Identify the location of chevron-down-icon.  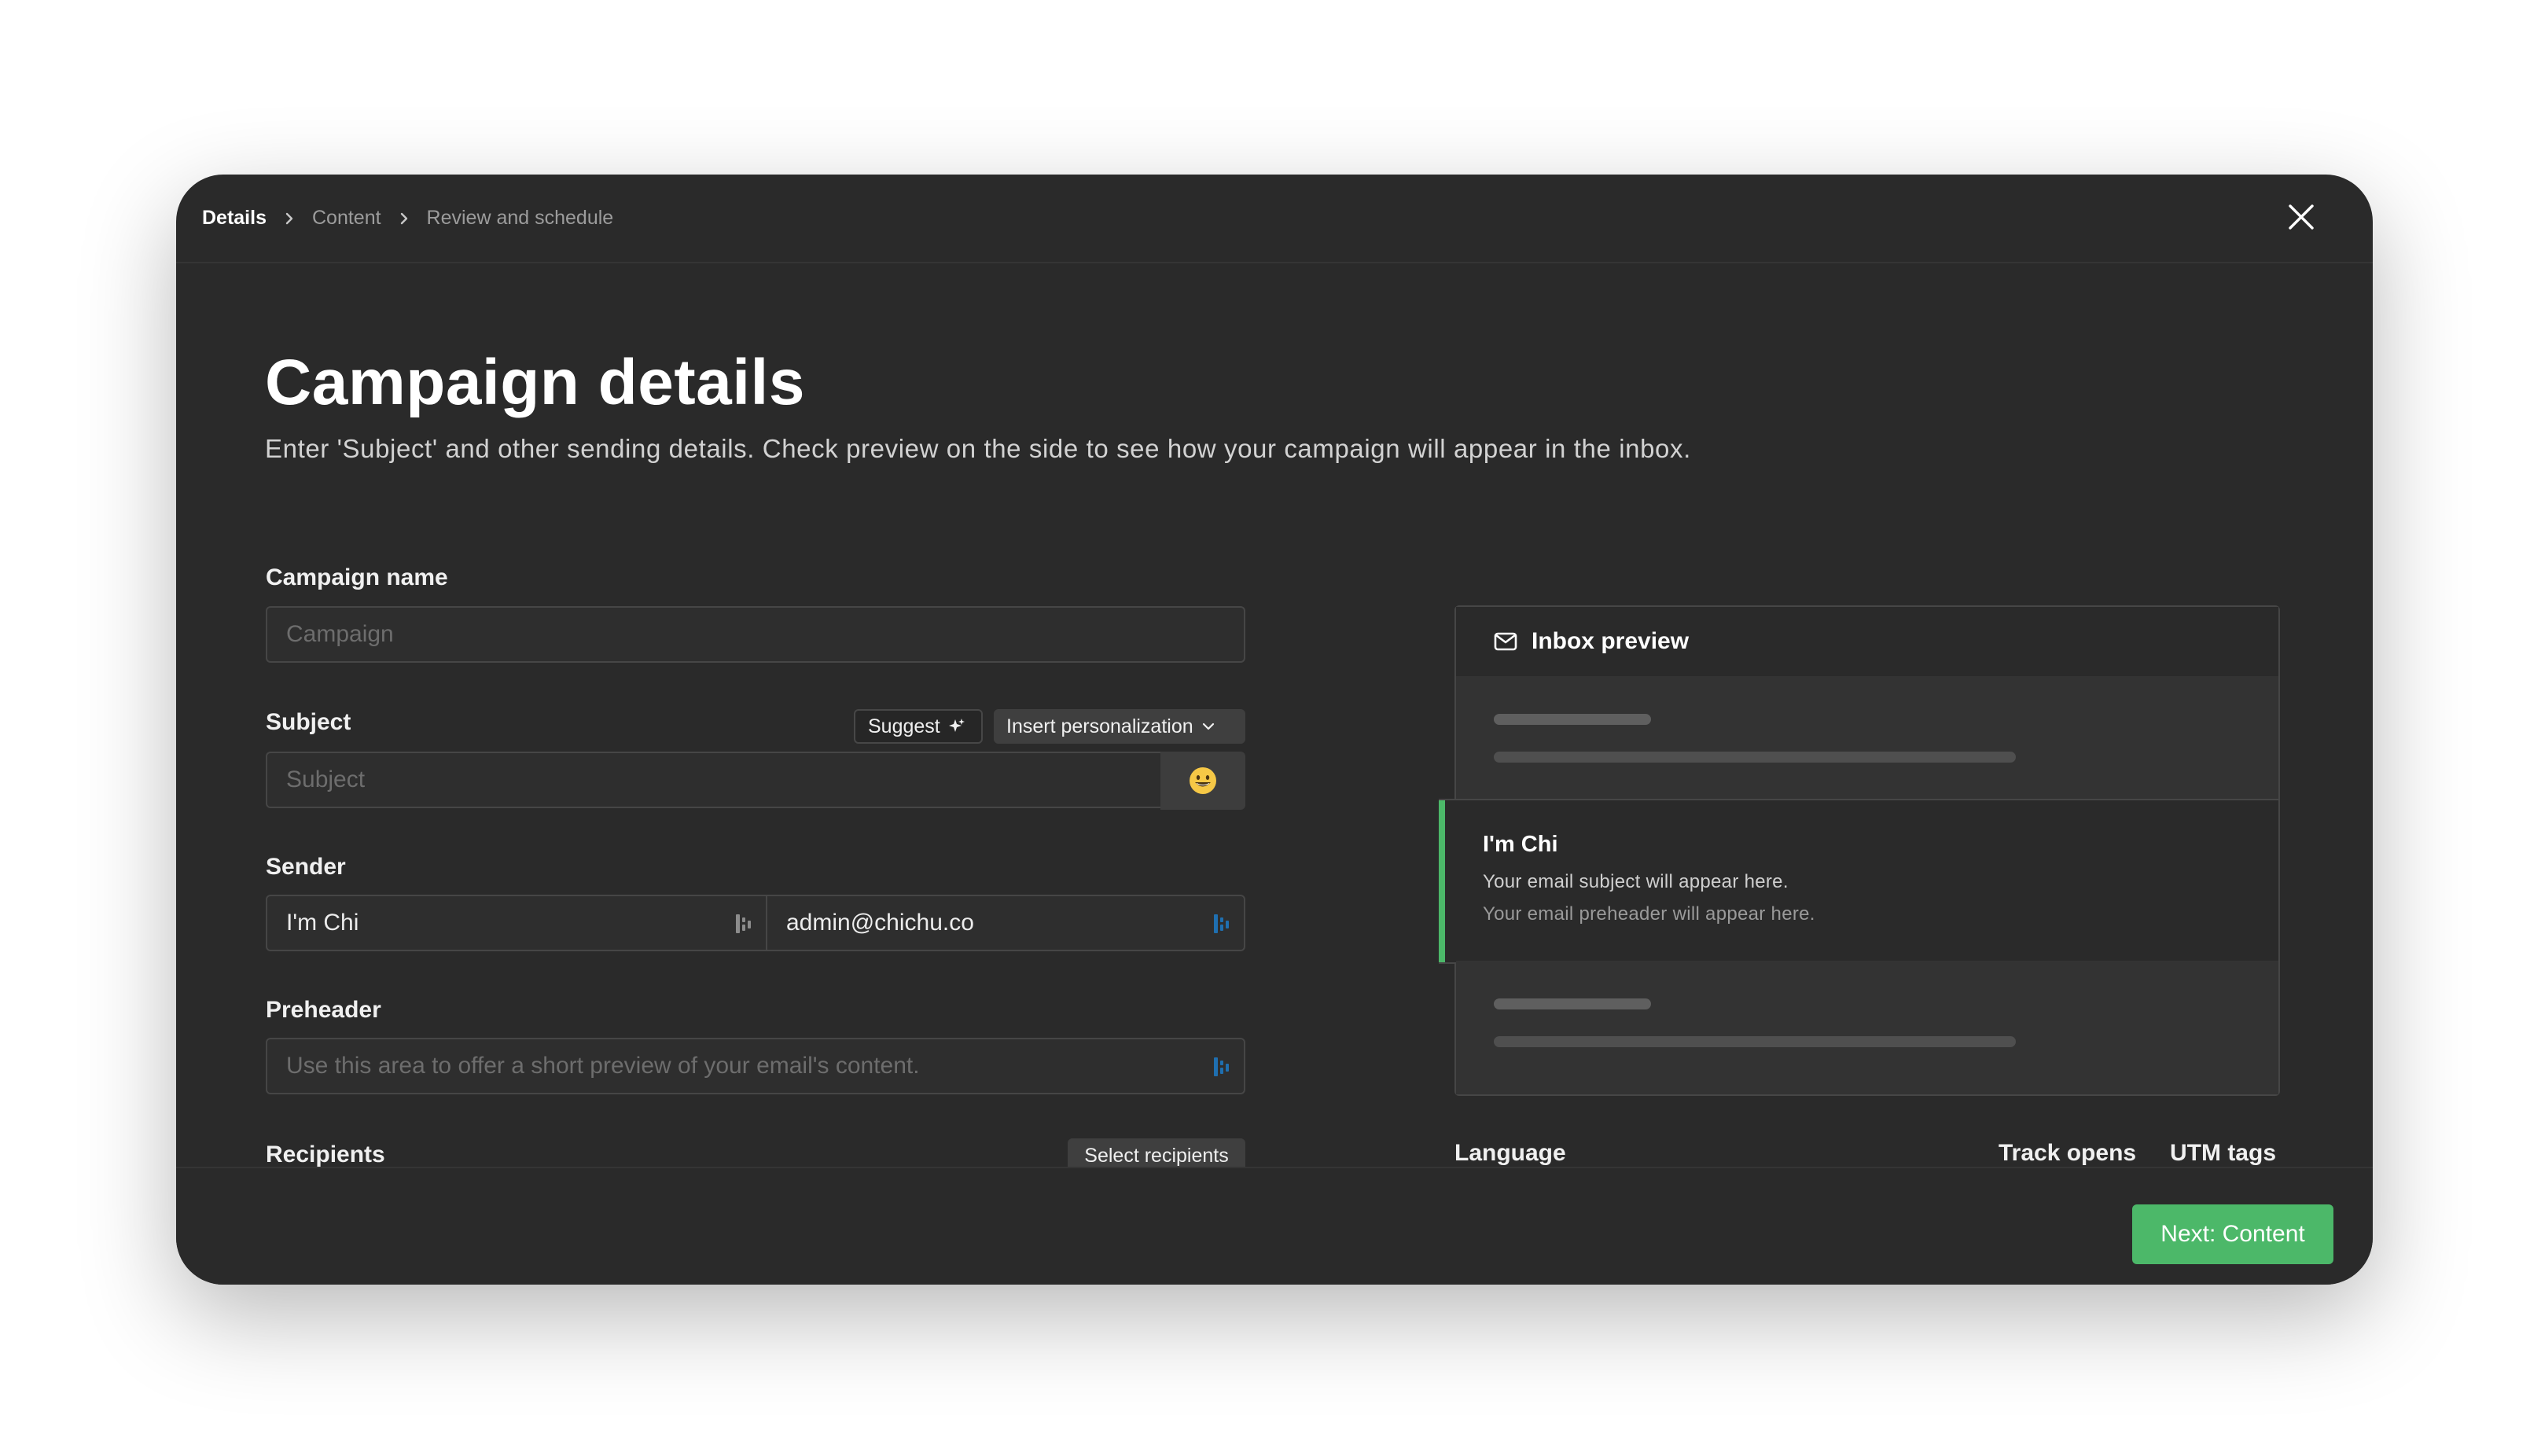
(1208, 726).